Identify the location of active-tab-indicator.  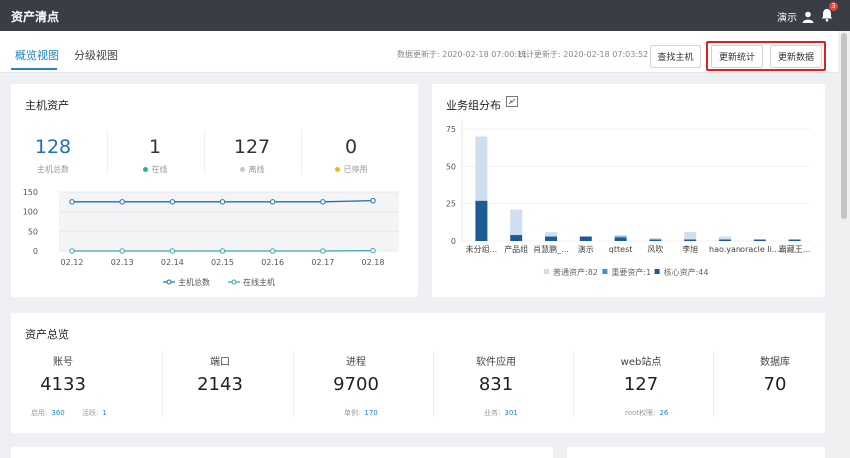
(34, 69).